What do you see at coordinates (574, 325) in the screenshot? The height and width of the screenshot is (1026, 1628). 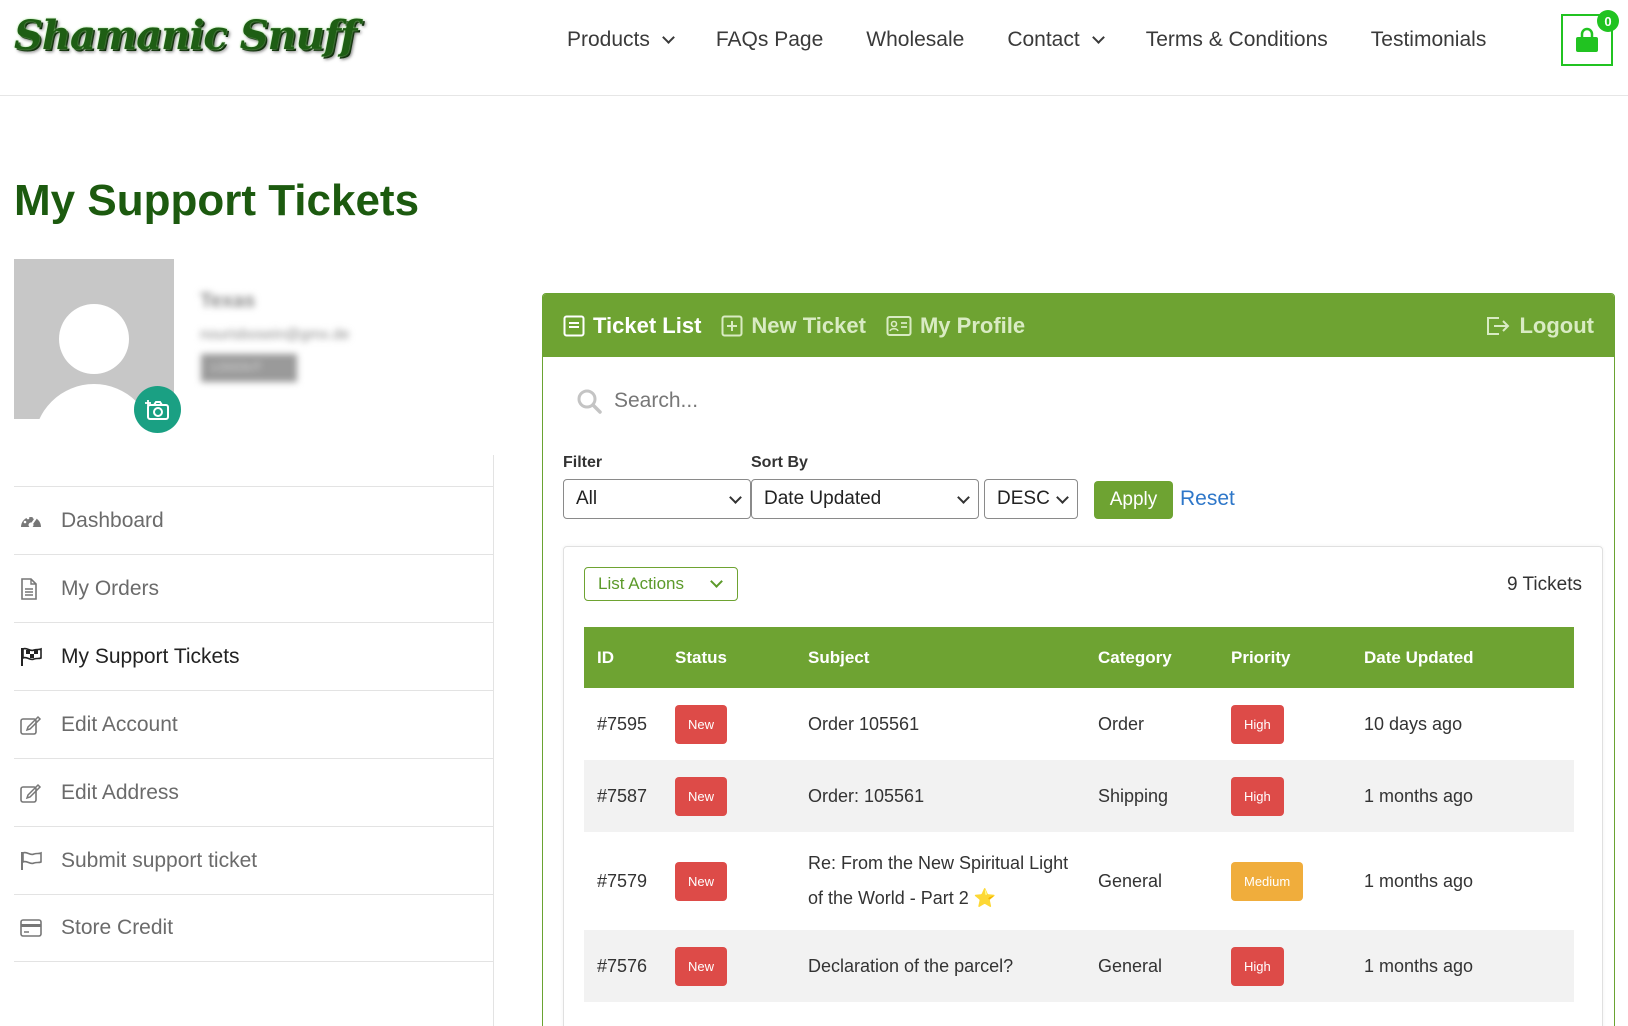 I see `list-icon` at bounding box center [574, 325].